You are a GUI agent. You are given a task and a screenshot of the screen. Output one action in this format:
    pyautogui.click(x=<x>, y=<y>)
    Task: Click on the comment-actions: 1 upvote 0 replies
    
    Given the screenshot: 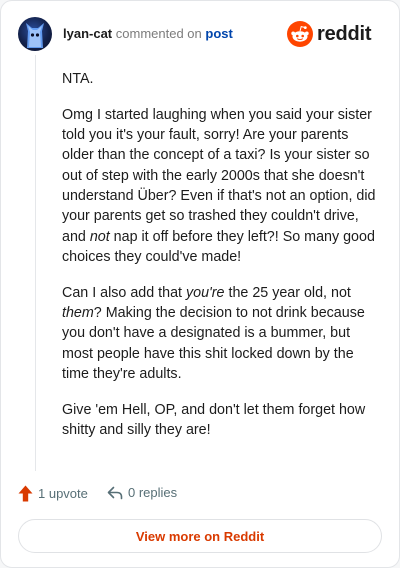 What is the action you would take?
    pyautogui.click(x=198, y=496)
    